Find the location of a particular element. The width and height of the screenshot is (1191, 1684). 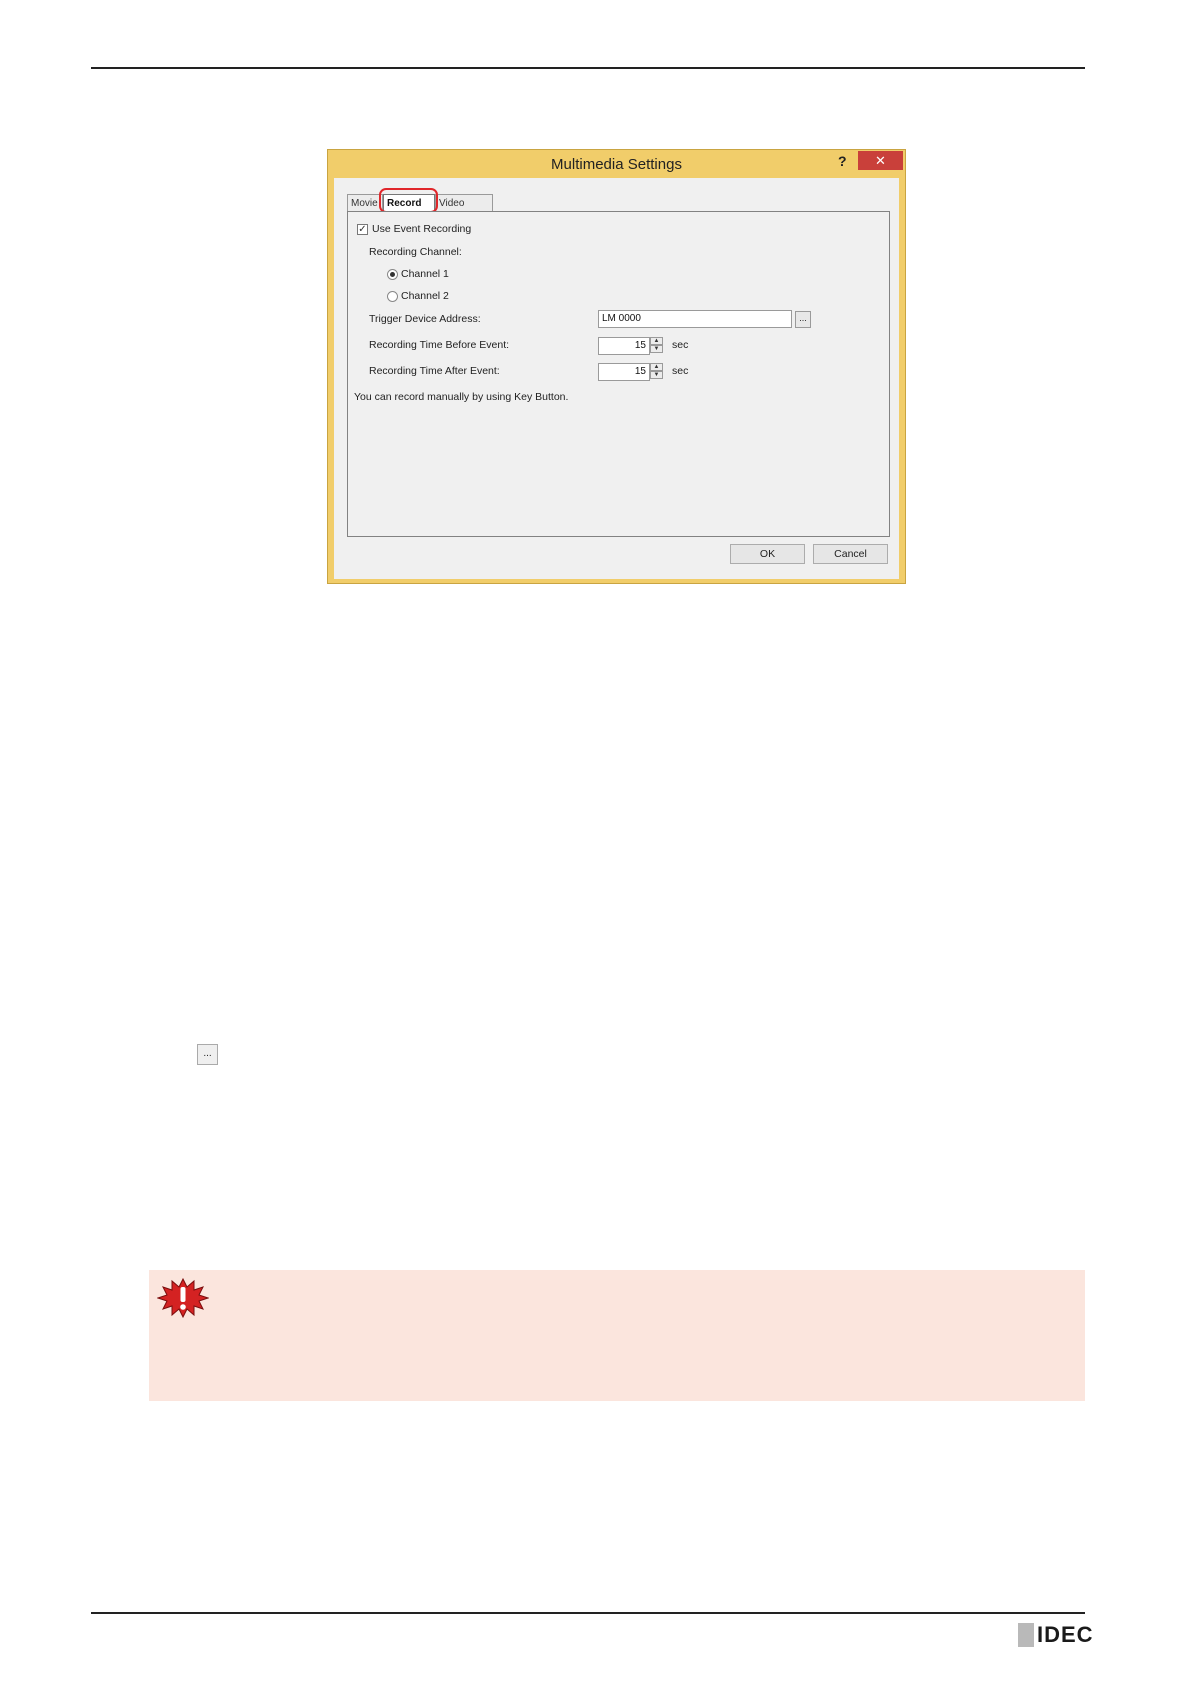

header-rule is located at coordinates (588, 68).